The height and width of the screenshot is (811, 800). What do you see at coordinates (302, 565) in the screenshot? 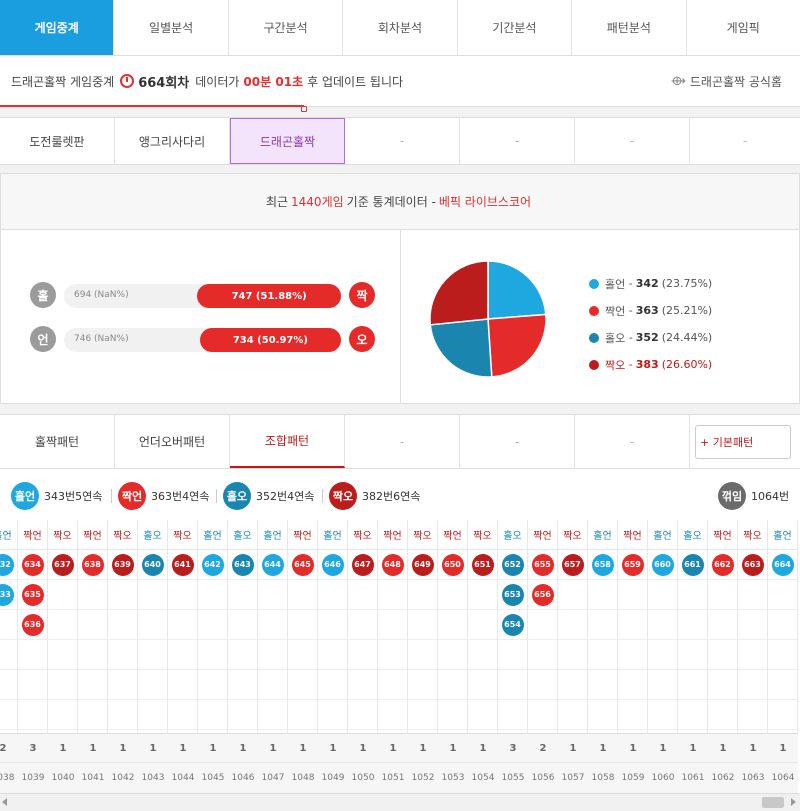
I see `pattern-cell: 645` at bounding box center [302, 565].